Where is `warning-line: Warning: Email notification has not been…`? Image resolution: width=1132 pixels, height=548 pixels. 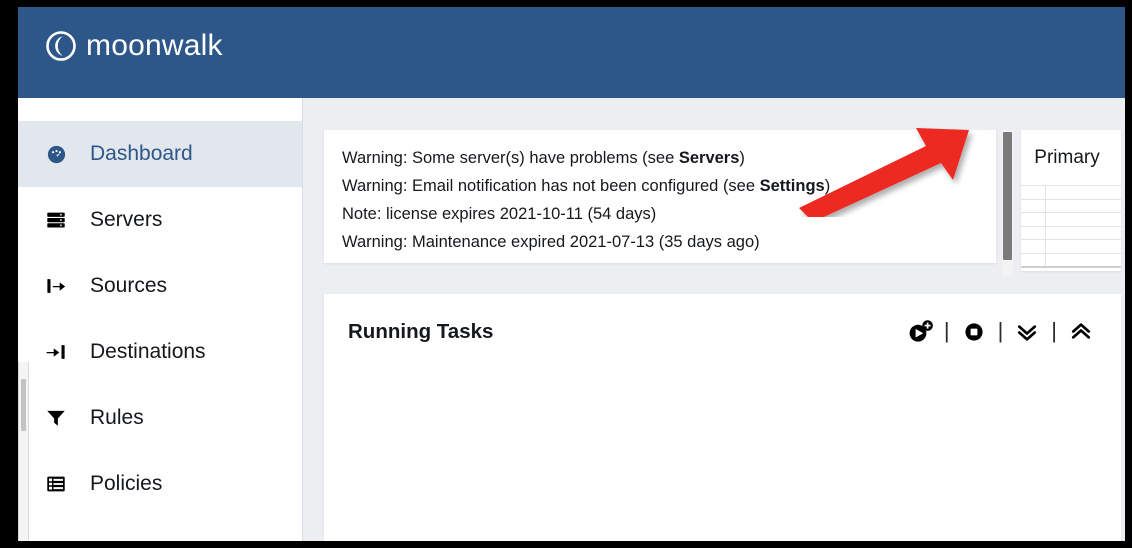
warning-line: Warning: Email notification has not been… is located at coordinates (660, 186).